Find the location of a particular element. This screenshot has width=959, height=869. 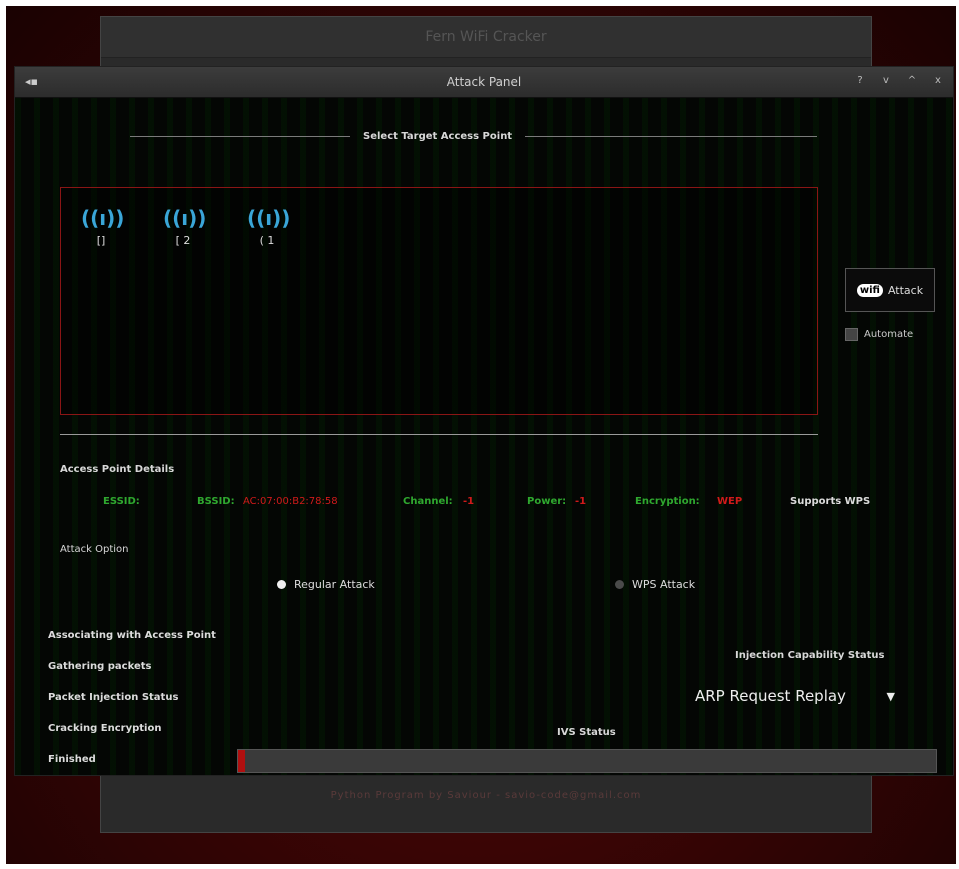

radio-selected-icon is located at coordinates (281, 584).